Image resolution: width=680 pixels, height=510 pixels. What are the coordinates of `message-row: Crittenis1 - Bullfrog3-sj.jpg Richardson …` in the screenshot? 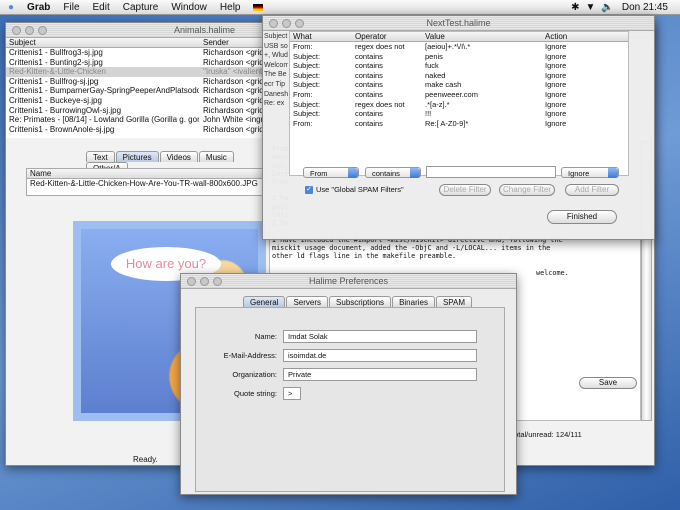 It's located at (135, 53).